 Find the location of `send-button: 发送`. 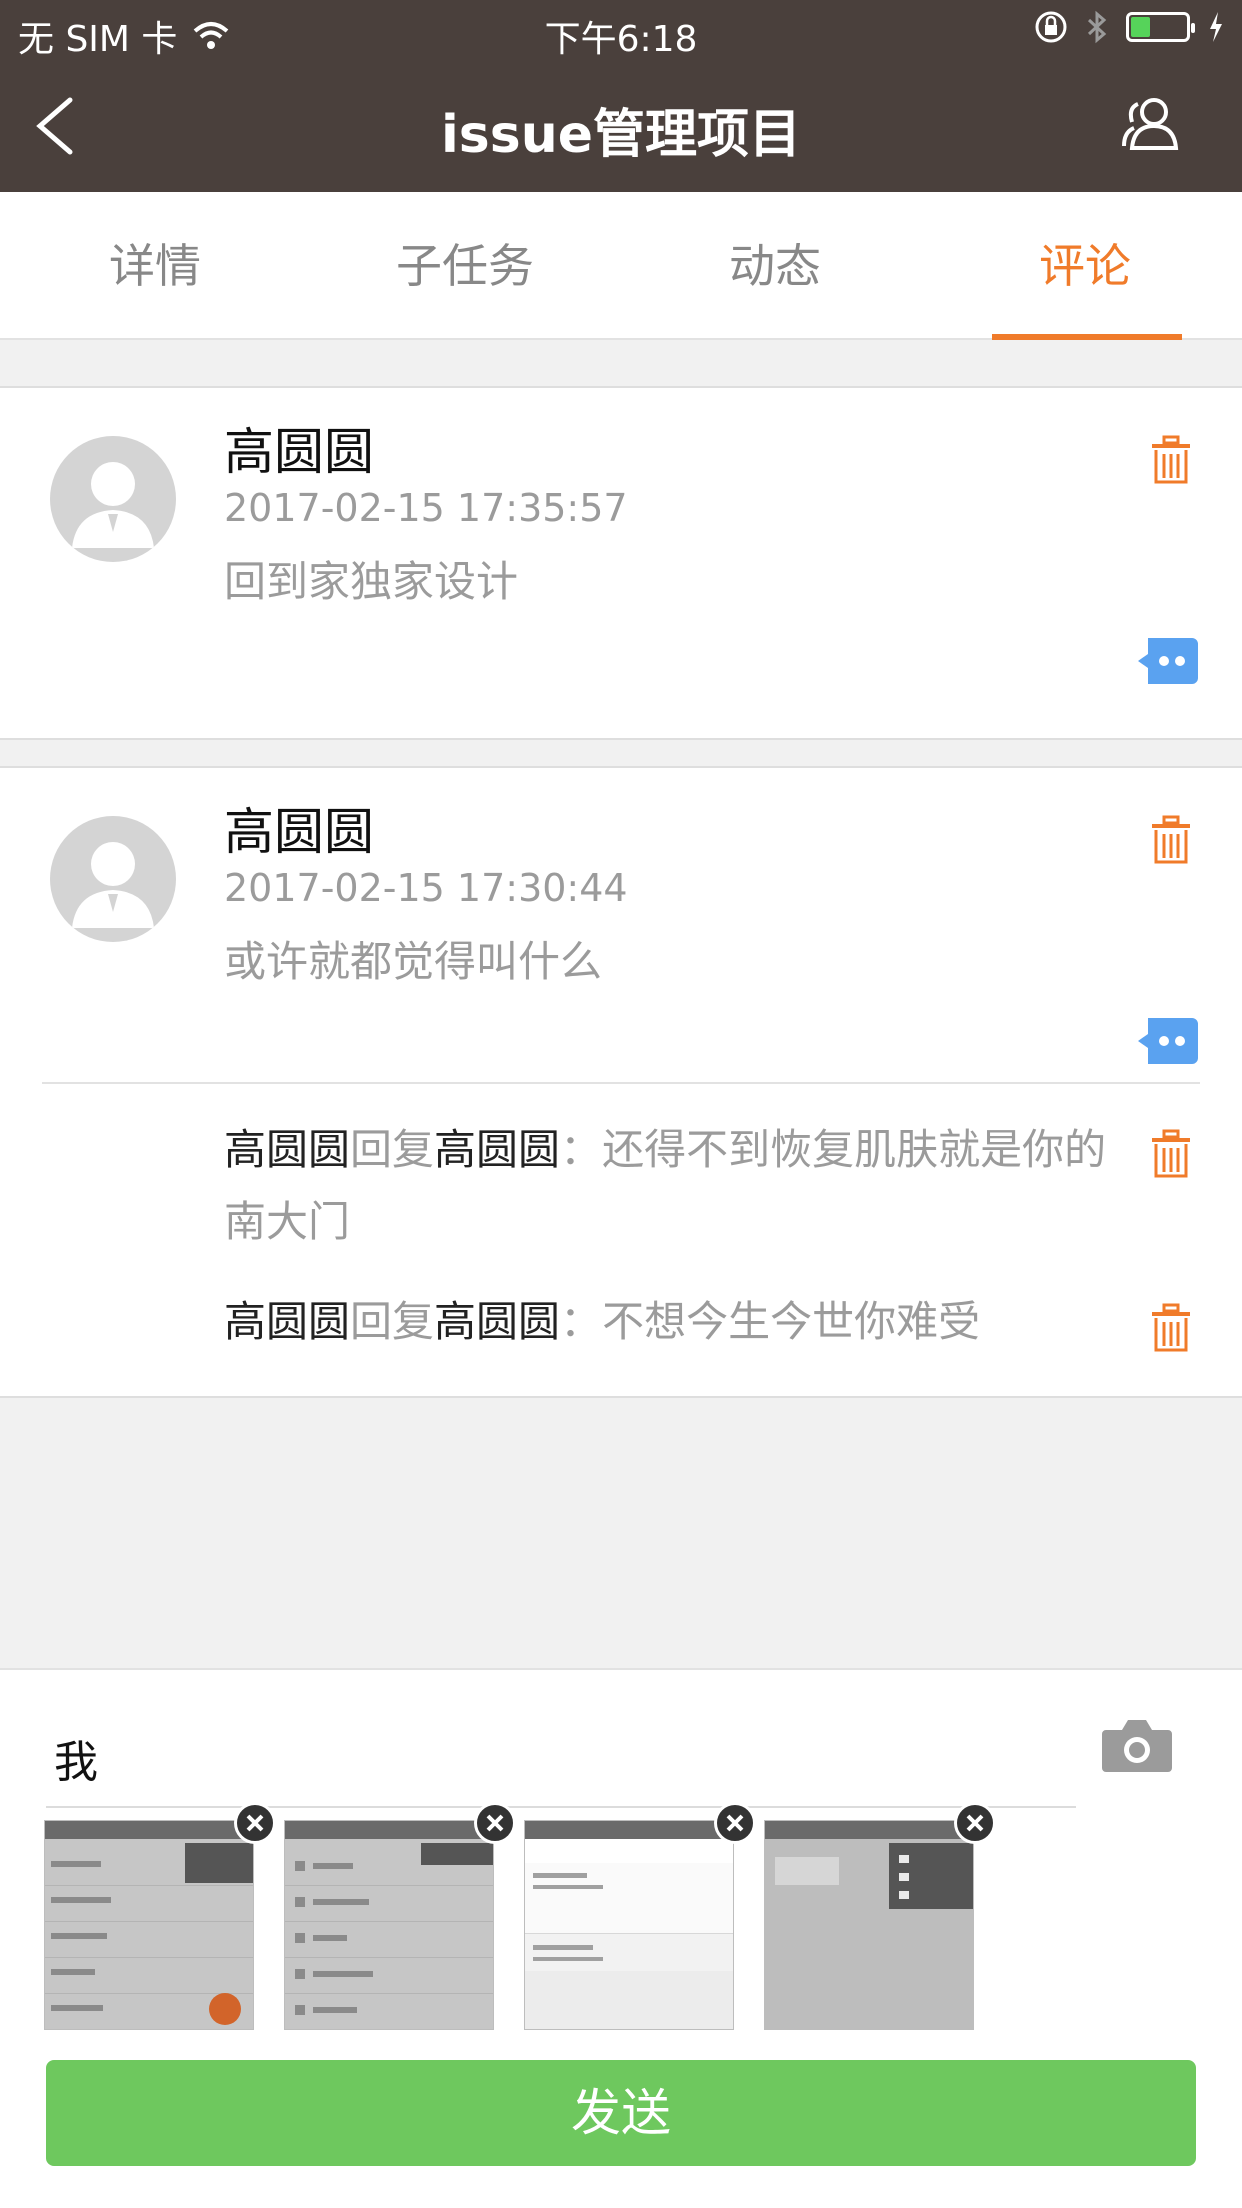

send-button: 发送 is located at coordinates (621, 2113).